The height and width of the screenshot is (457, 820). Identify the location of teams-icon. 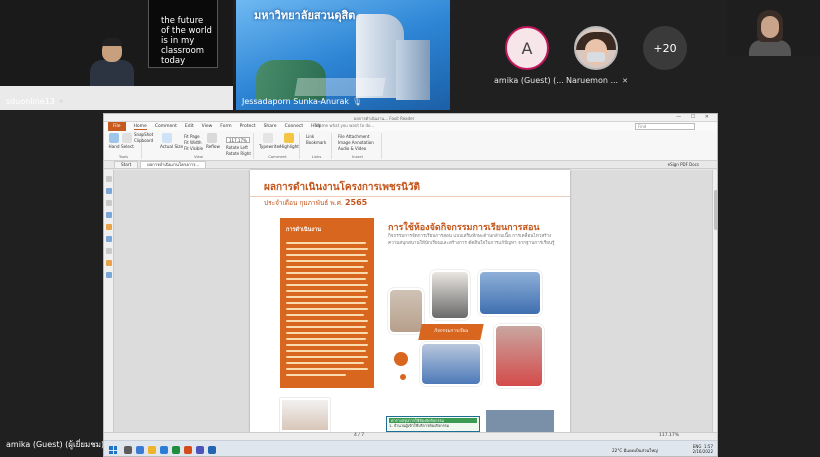
(200, 450).